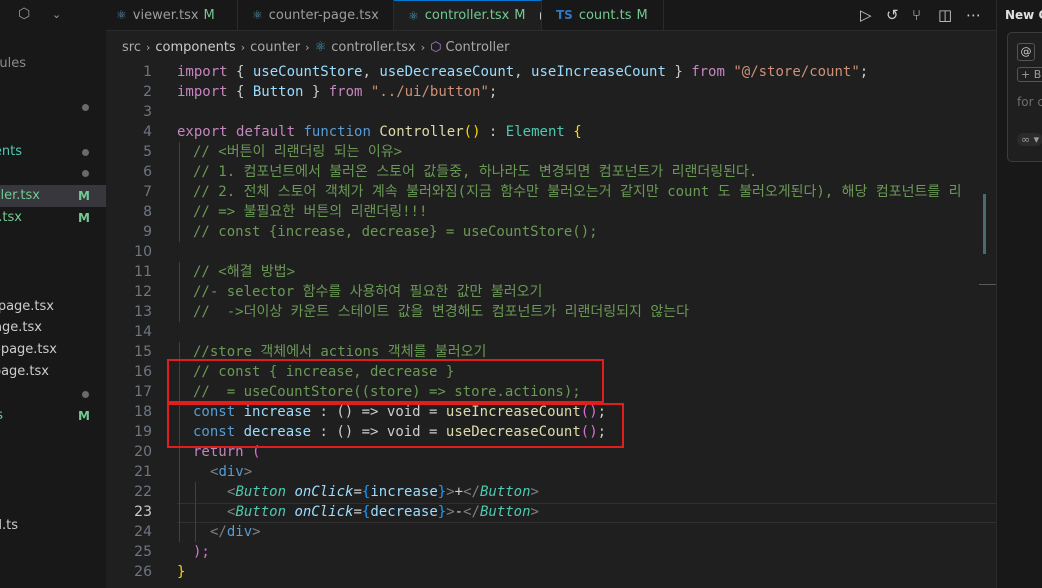 The height and width of the screenshot is (588, 1042). Describe the element at coordinates (21, 327) in the screenshot. I see `explorer-item-label: age.tsx` at that location.